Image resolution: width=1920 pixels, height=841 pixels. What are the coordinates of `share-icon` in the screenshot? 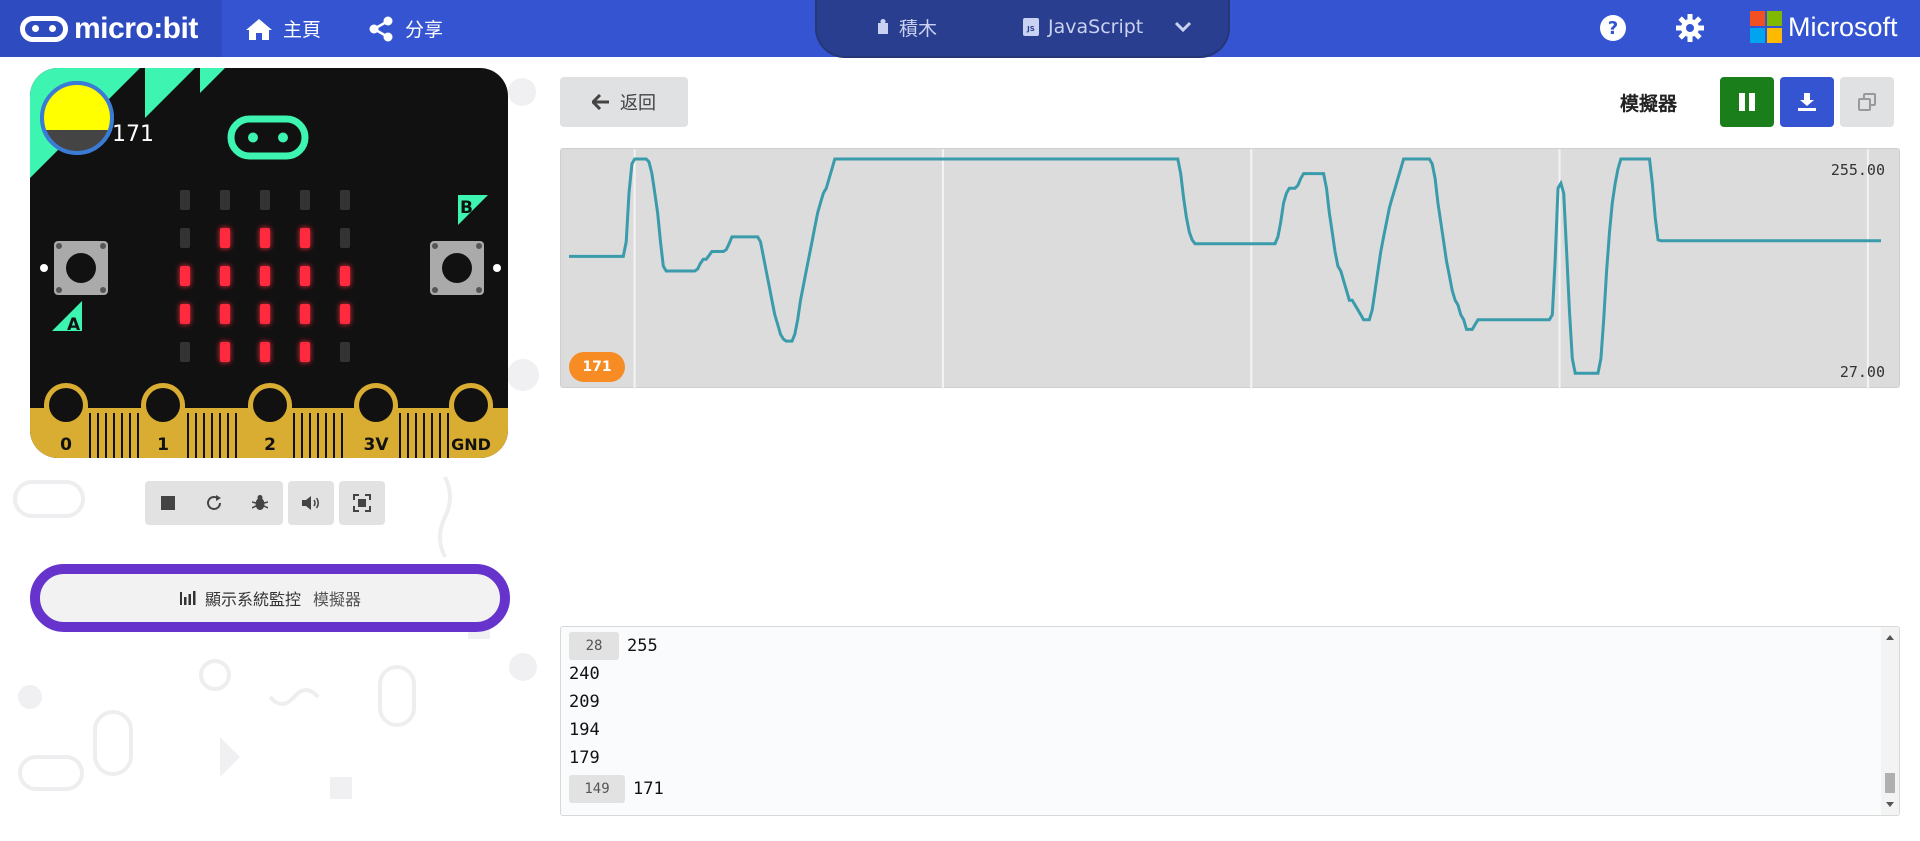 It's located at (381, 28).